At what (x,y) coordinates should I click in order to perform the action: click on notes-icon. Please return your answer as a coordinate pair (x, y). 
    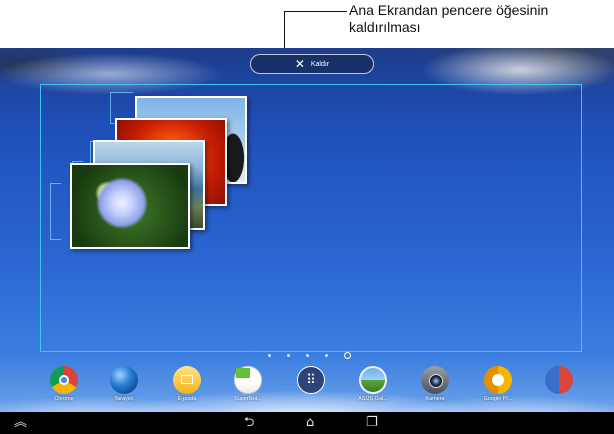
    Looking at the image, I should click on (248, 380).